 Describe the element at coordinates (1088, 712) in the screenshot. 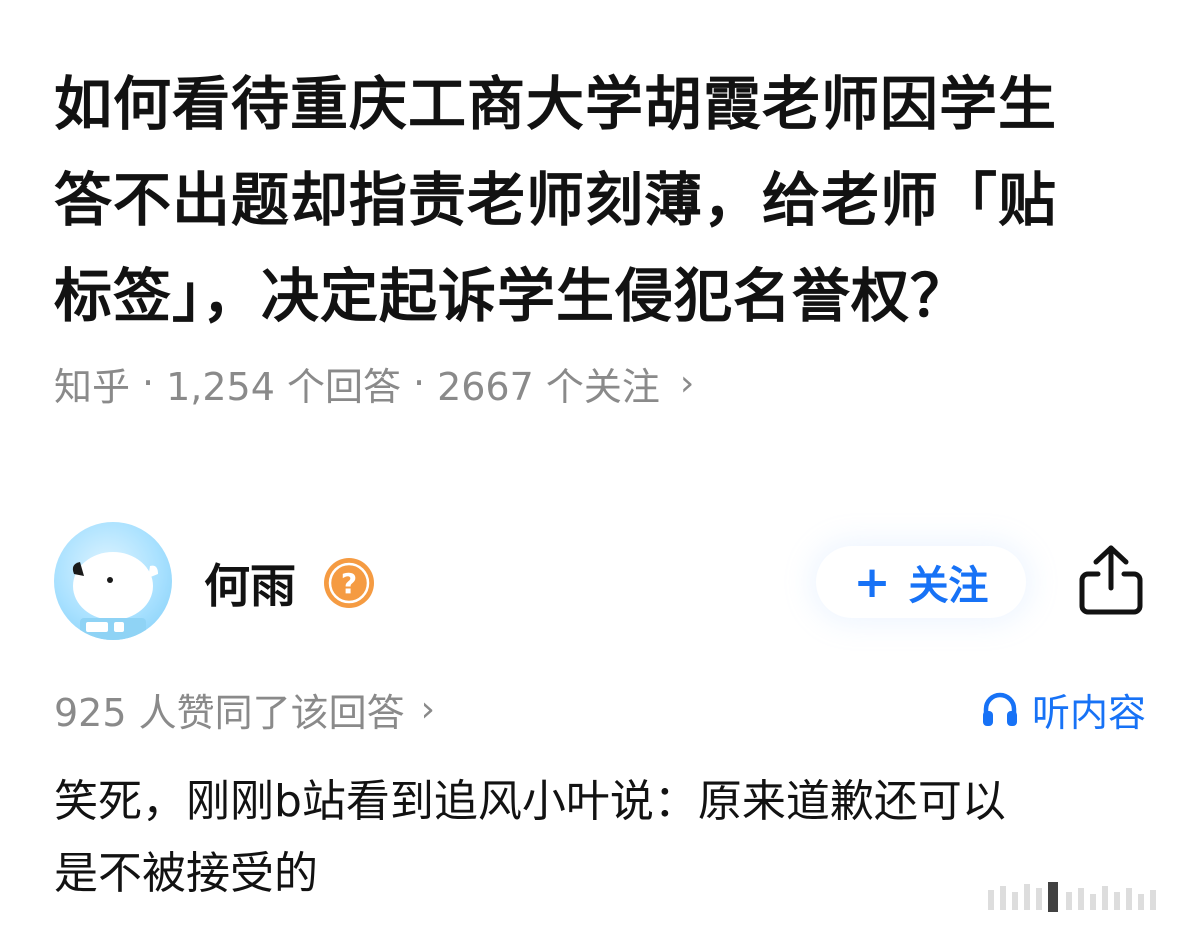

I see `listen-label: 听内容` at that location.